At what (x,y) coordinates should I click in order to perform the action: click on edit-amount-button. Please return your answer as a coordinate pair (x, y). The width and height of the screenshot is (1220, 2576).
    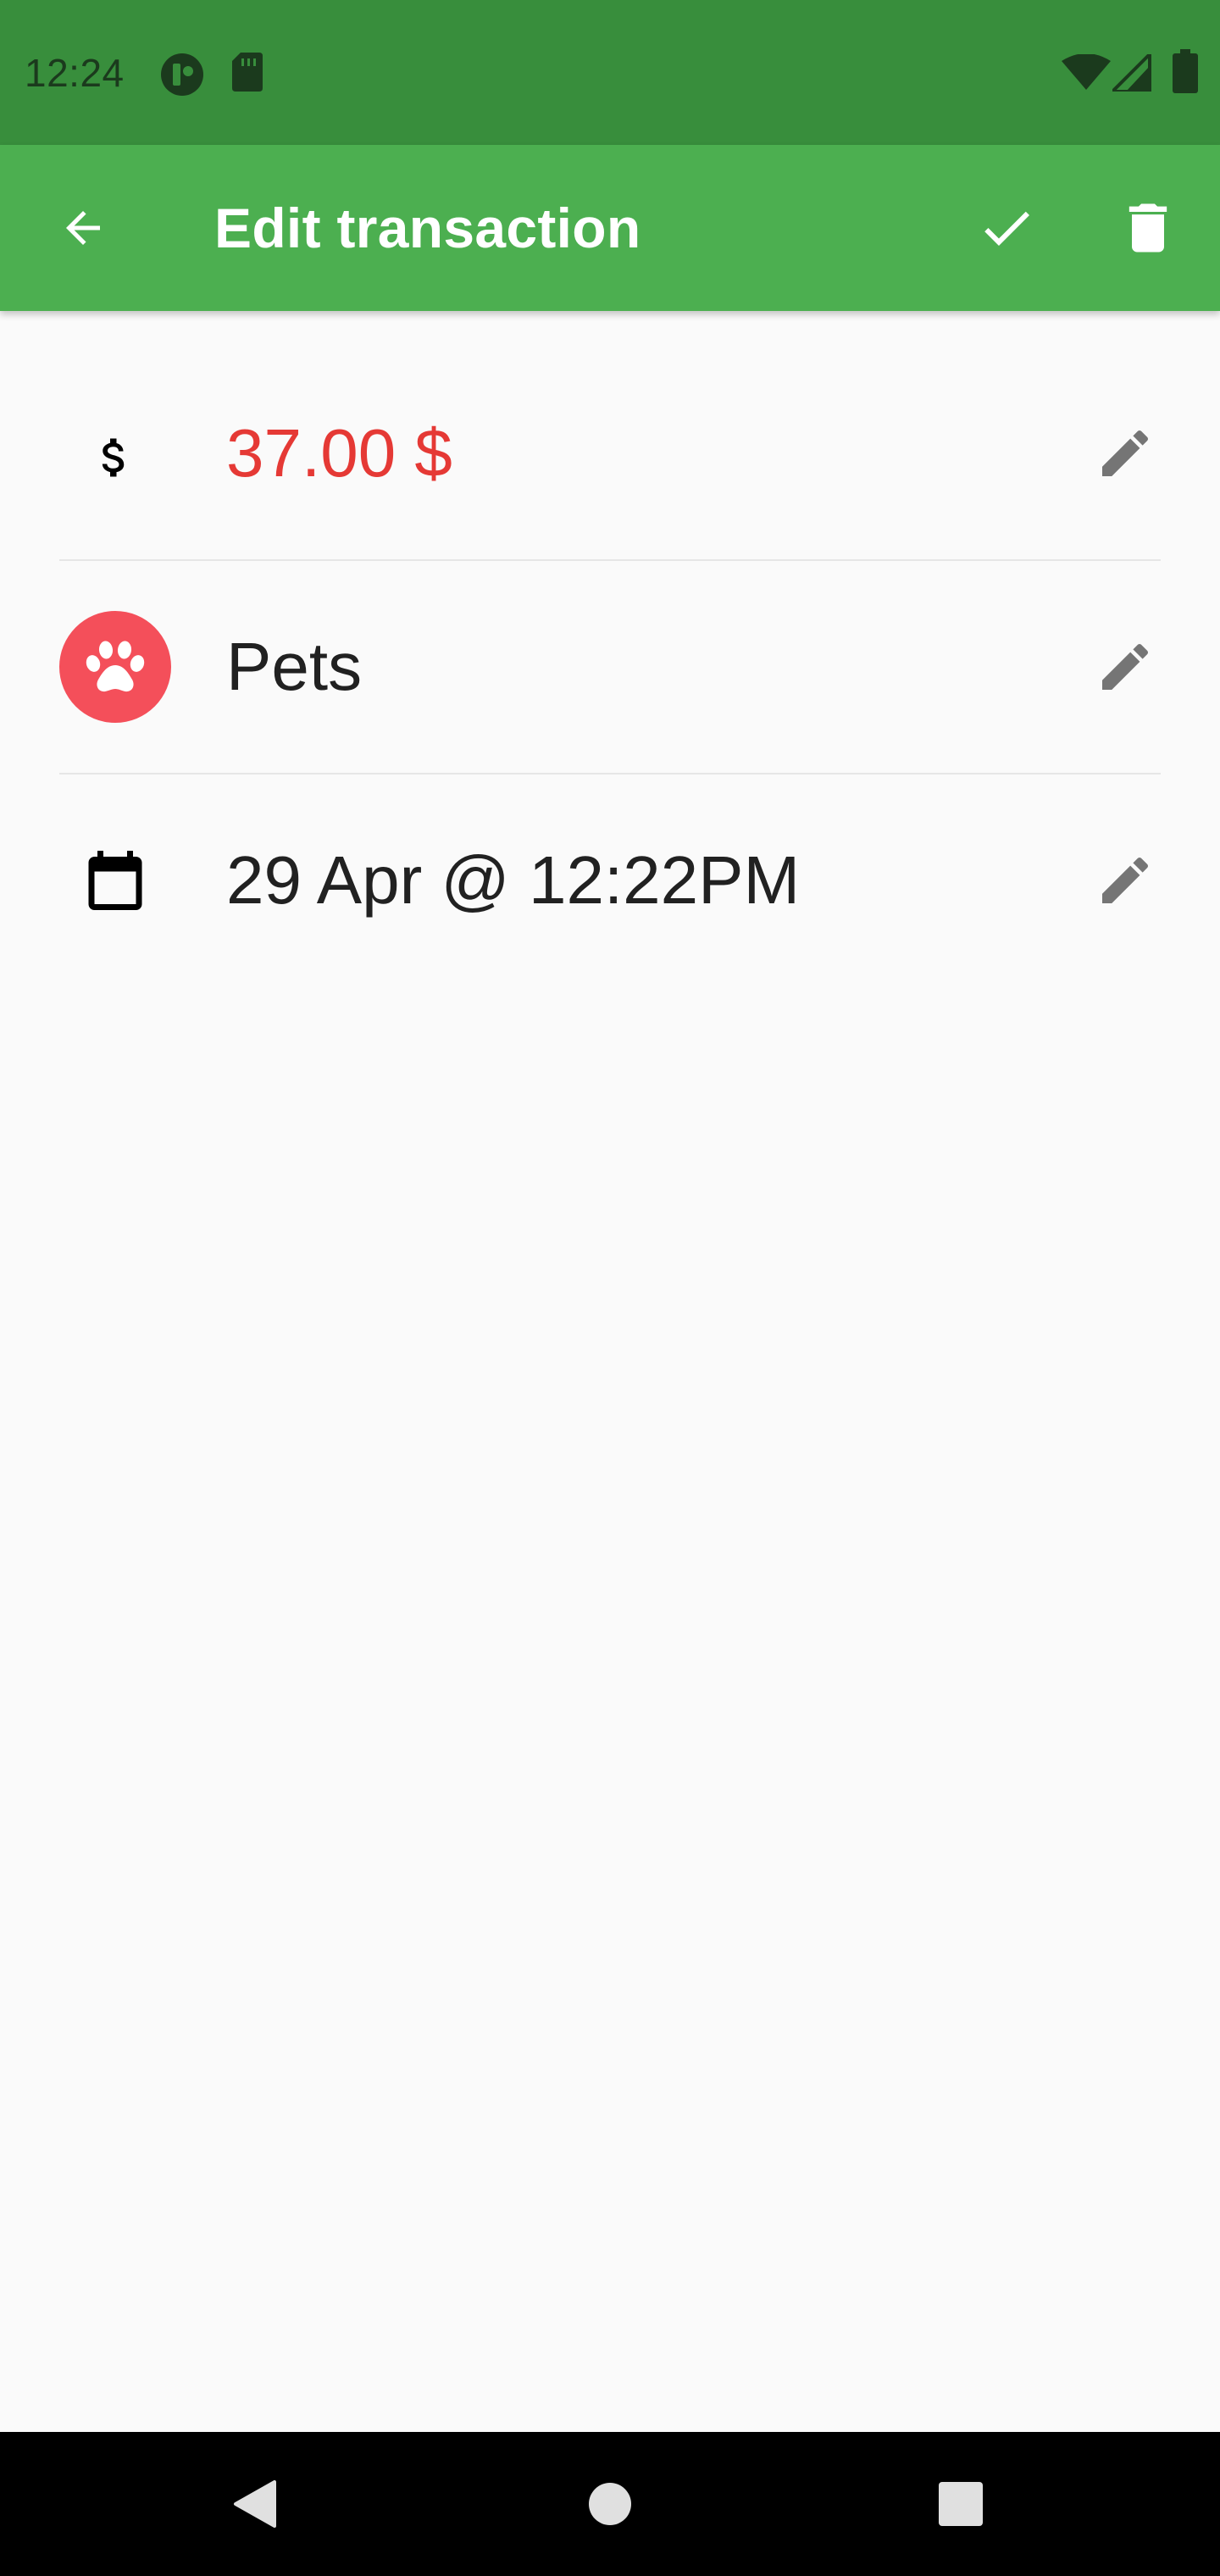
    Looking at the image, I should click on (1125, 453).